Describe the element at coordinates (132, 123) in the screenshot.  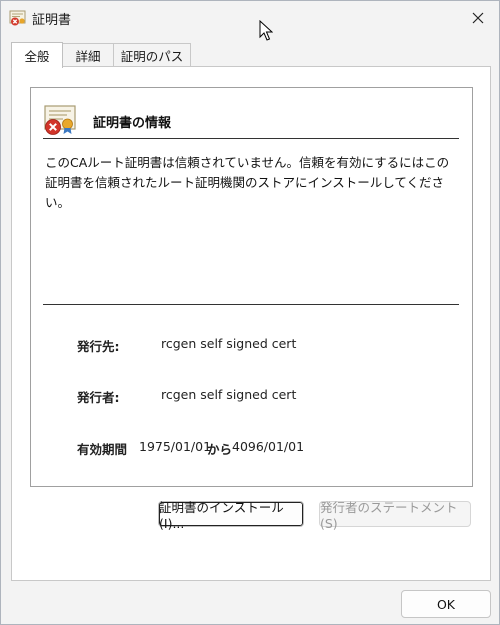
I see `section-heading: 証明書の情報` at that location.